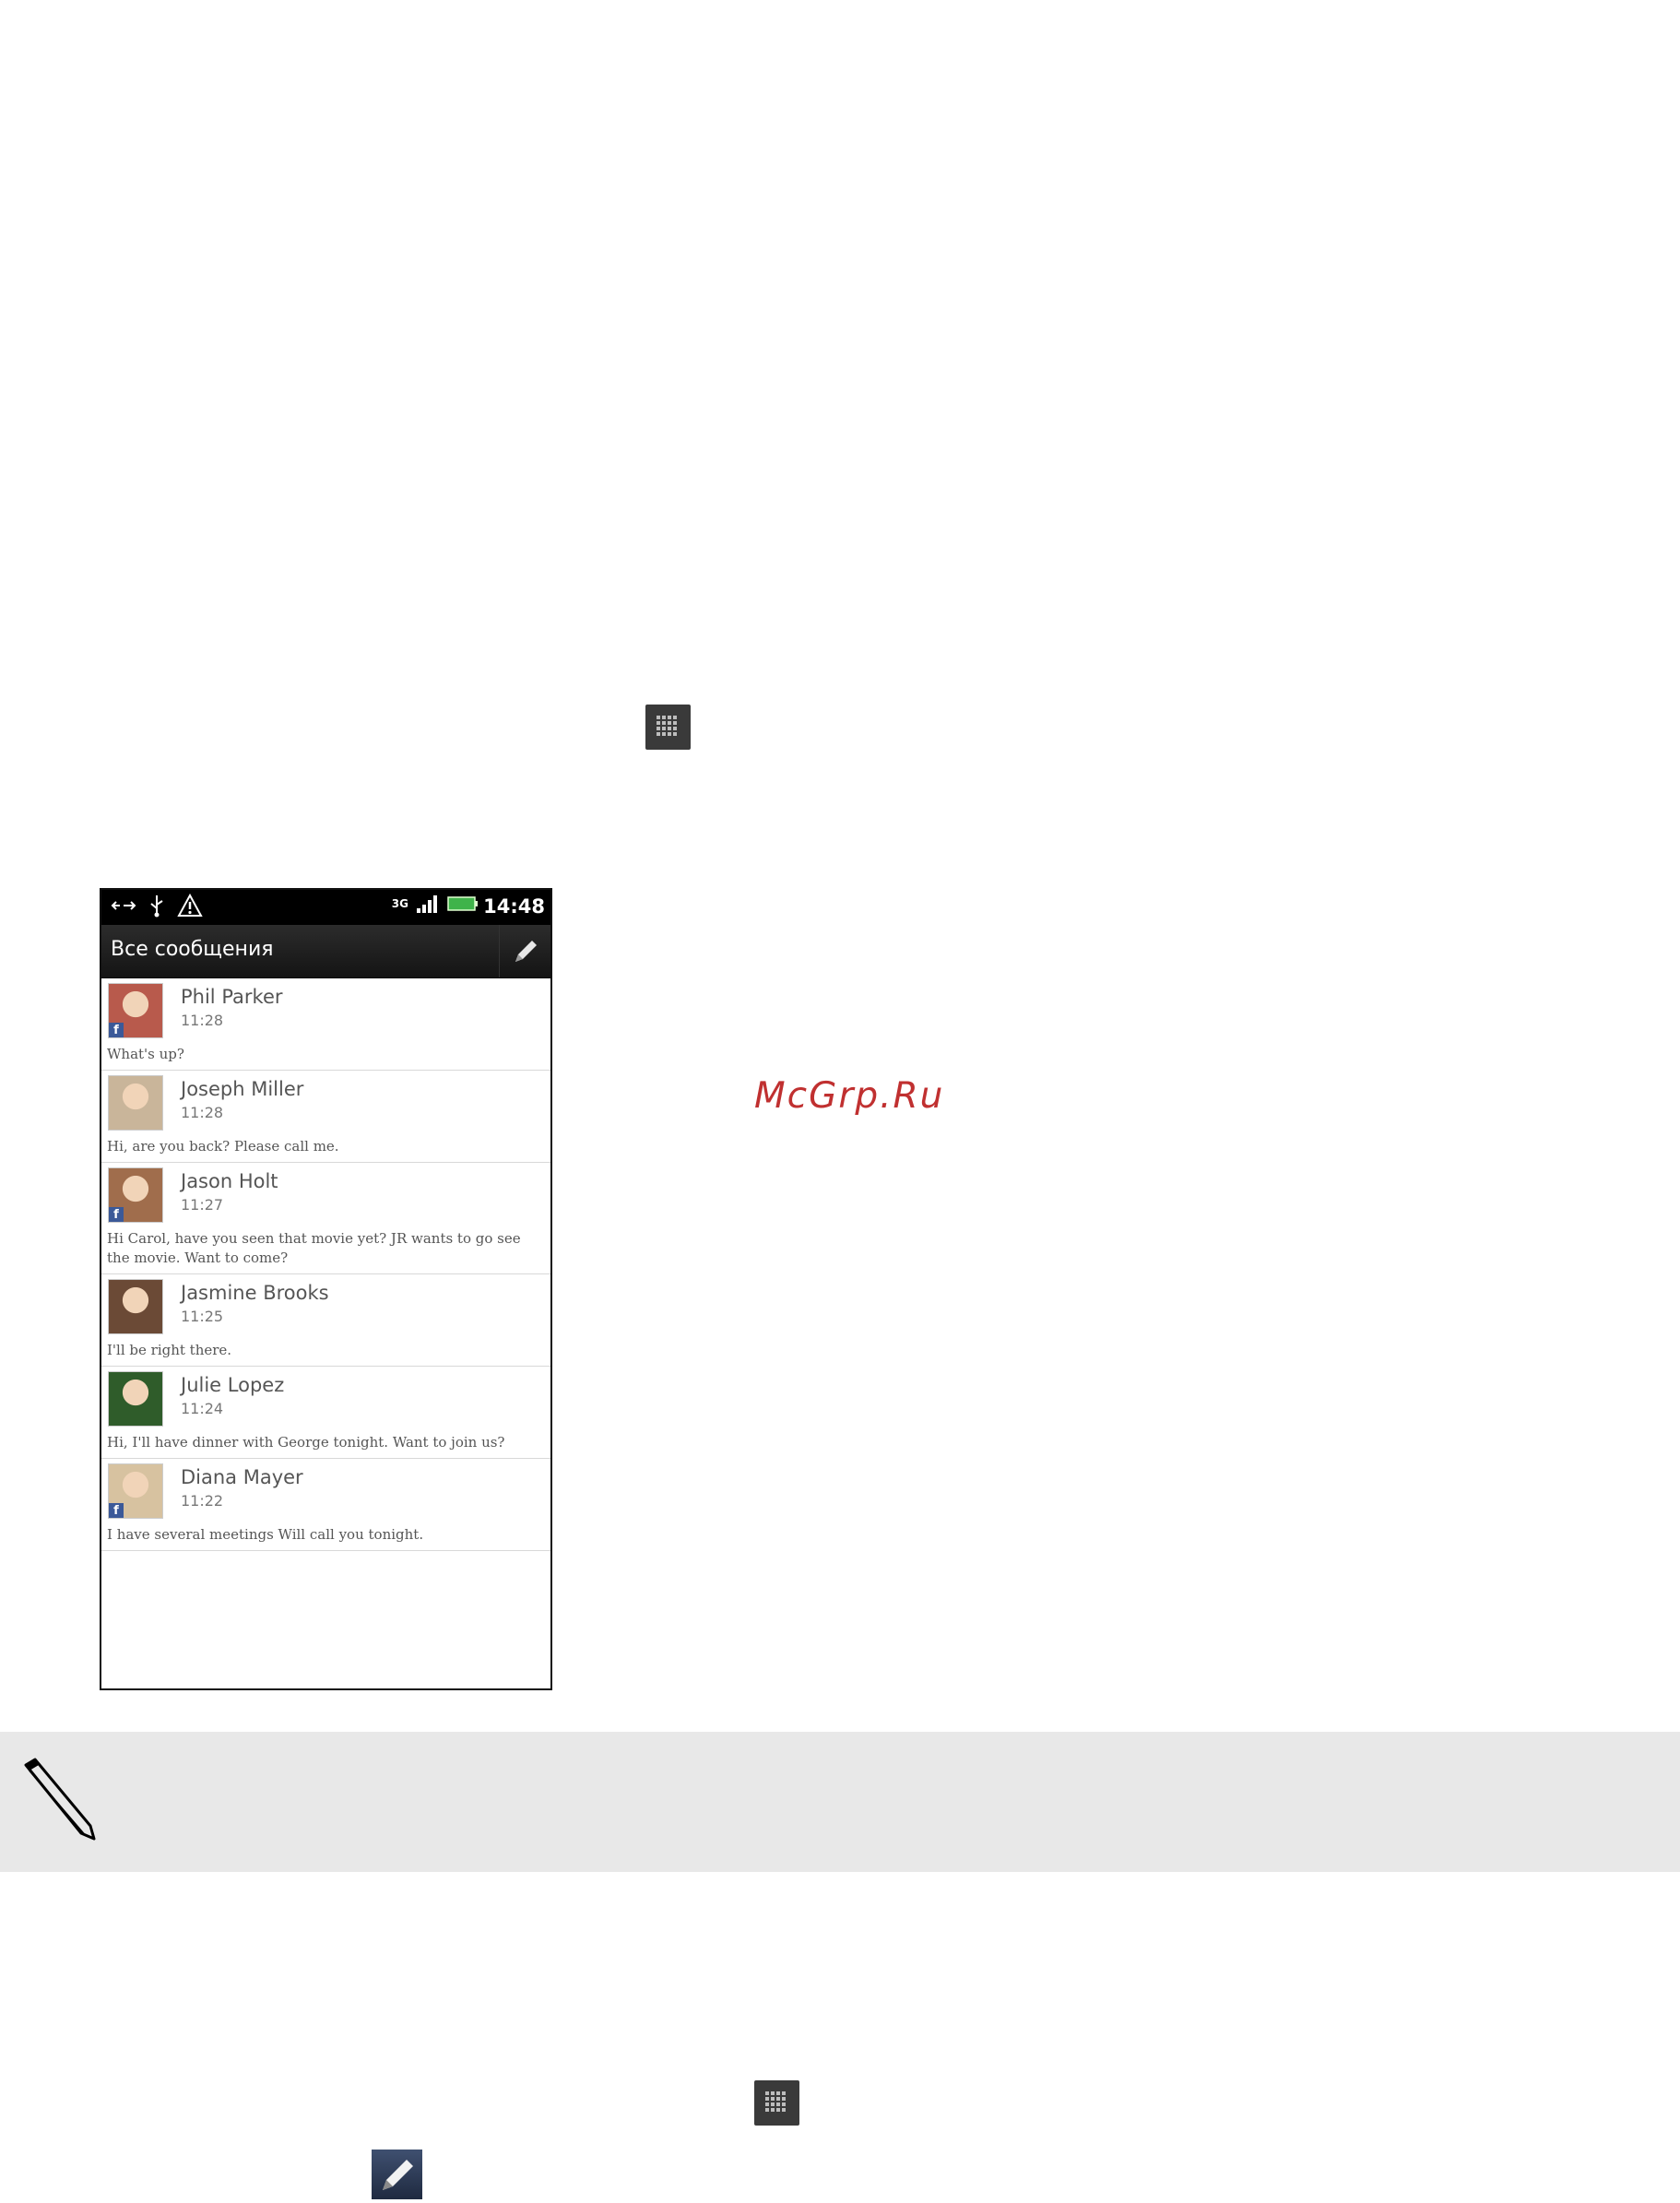 The width and height of the screenshot is (1680, 2203). Describe the element at coordinates (255, 1293) in the screenshot. I see `contact-name: Jasmine Brooks` at that location.